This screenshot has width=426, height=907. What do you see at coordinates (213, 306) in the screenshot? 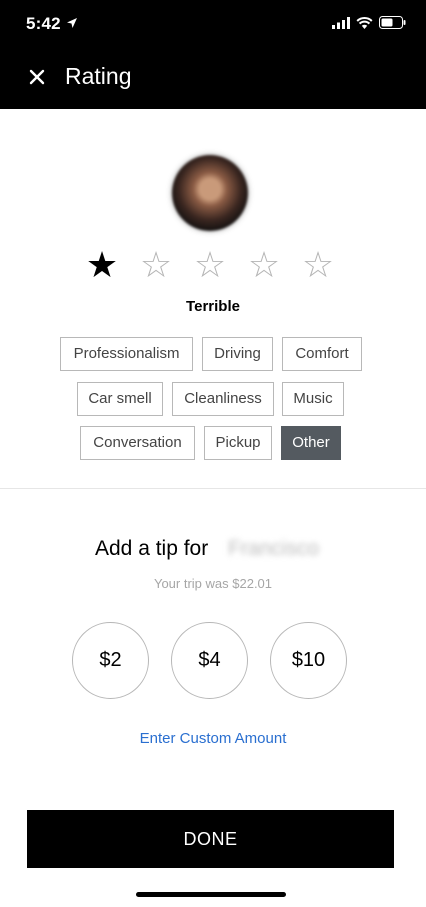
I see `rating-label: Terrible` at bounding box center [213, 306].